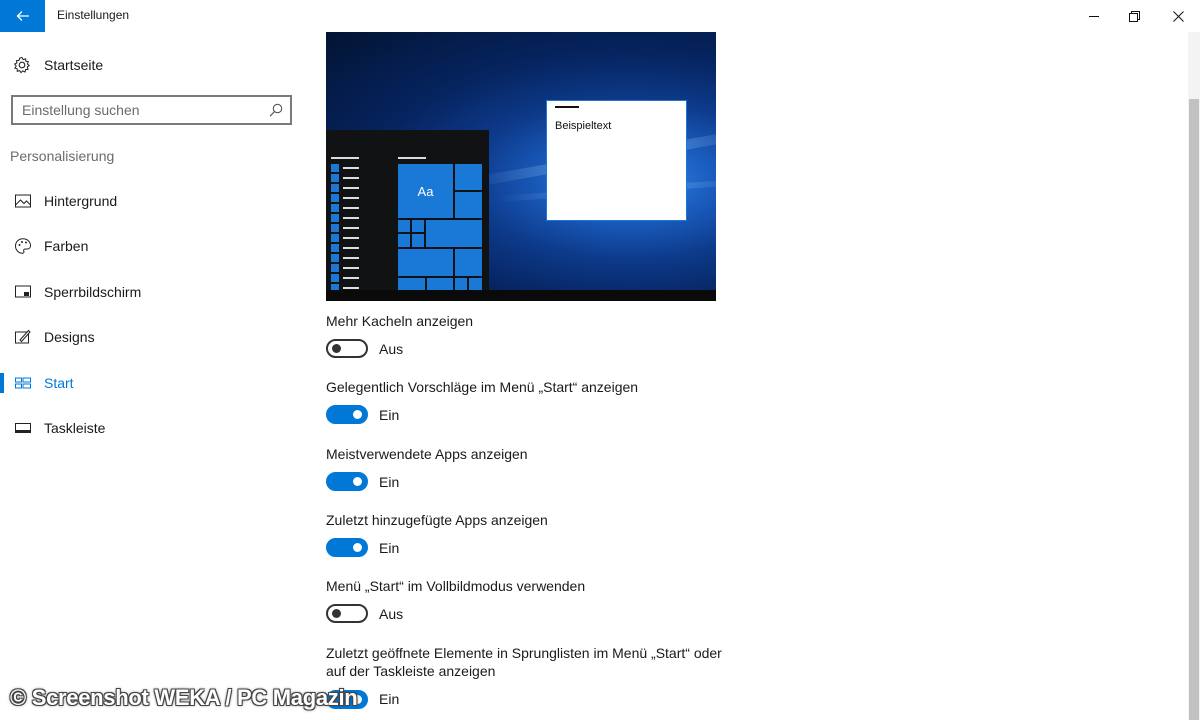 Image resolution: width=1200 pixels, height=720 pixels. Describe the element at coordinates (427, 454) in the screenshot. I see `setting-label-most-used: Meistverwendete Apps anzeigen` at that location.